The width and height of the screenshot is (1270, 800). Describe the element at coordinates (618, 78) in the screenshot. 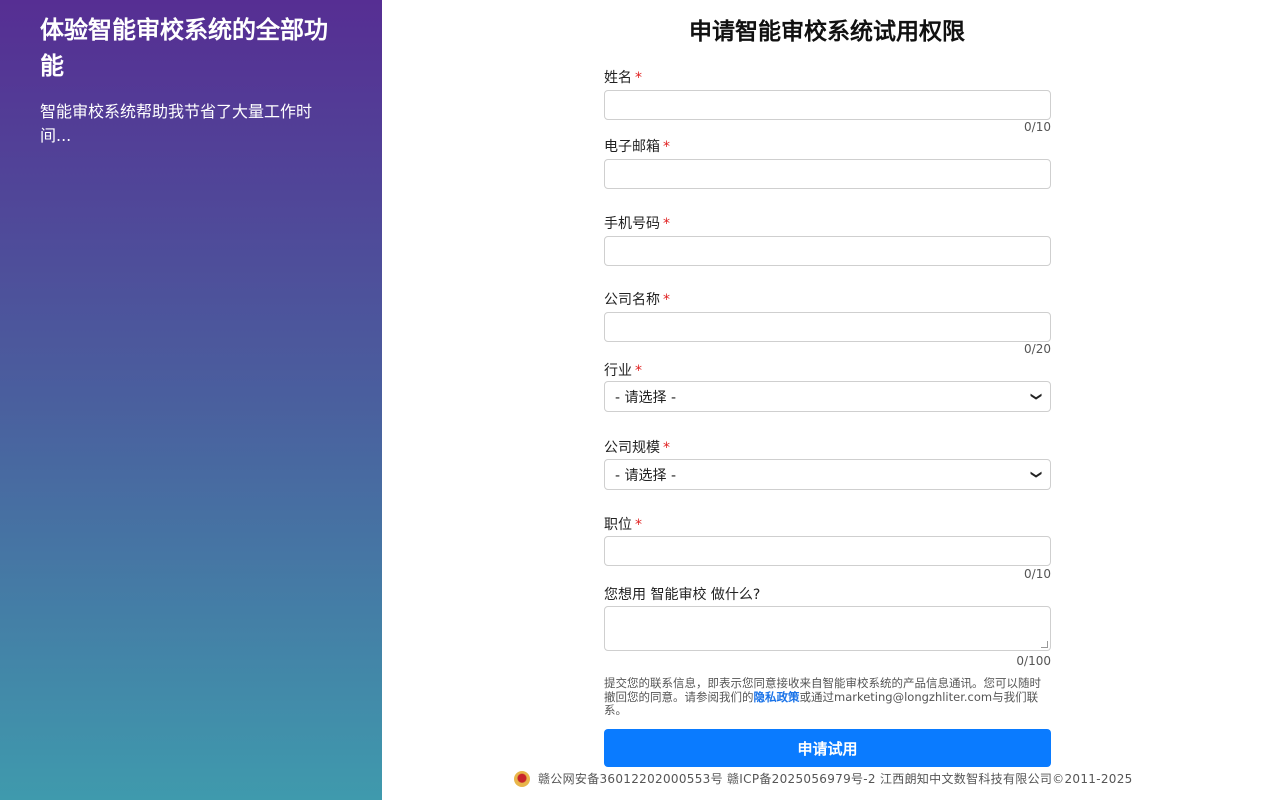

I see `name-label-text: 姓名` at that location.